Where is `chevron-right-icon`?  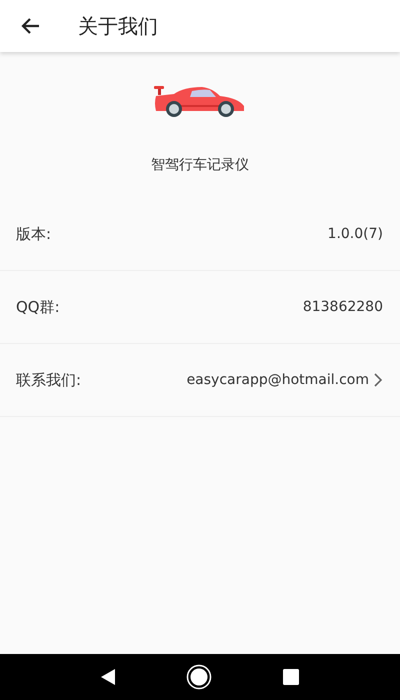
chevron-right-icon is located at coordinates (378, 380).